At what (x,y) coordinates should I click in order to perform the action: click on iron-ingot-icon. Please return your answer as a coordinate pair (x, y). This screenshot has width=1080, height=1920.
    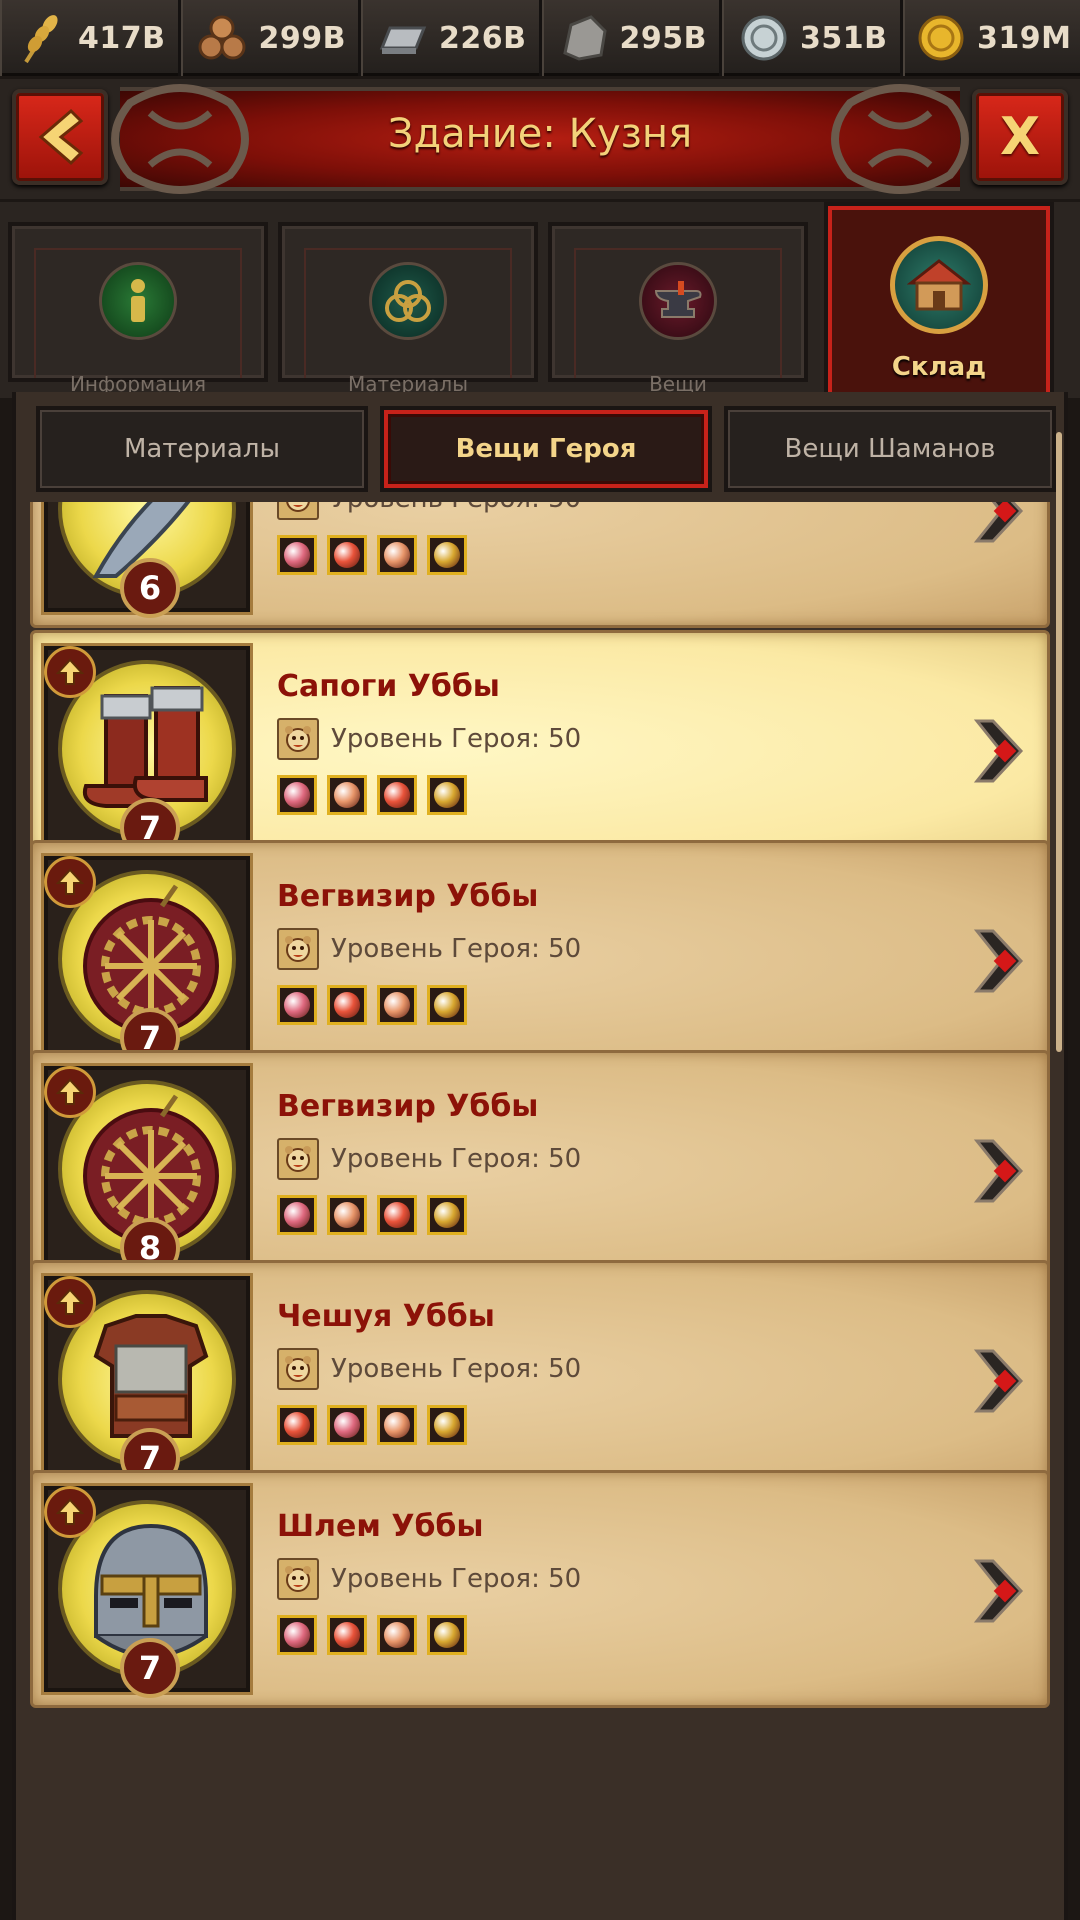
    Looking at the image, I should click on (403, 38).